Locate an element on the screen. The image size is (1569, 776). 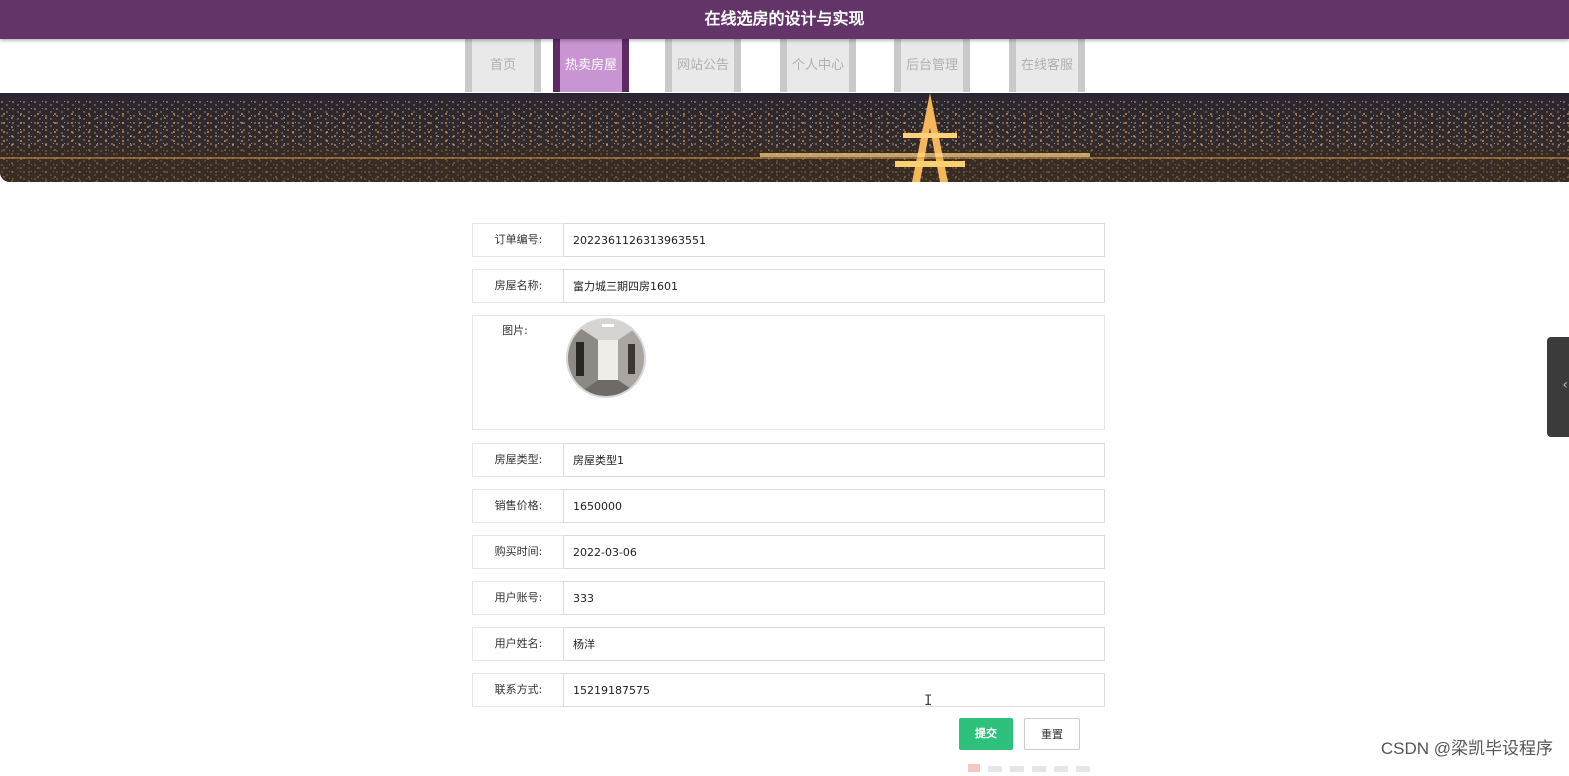
image-label: 图片: is located at coordinates (515, 330).